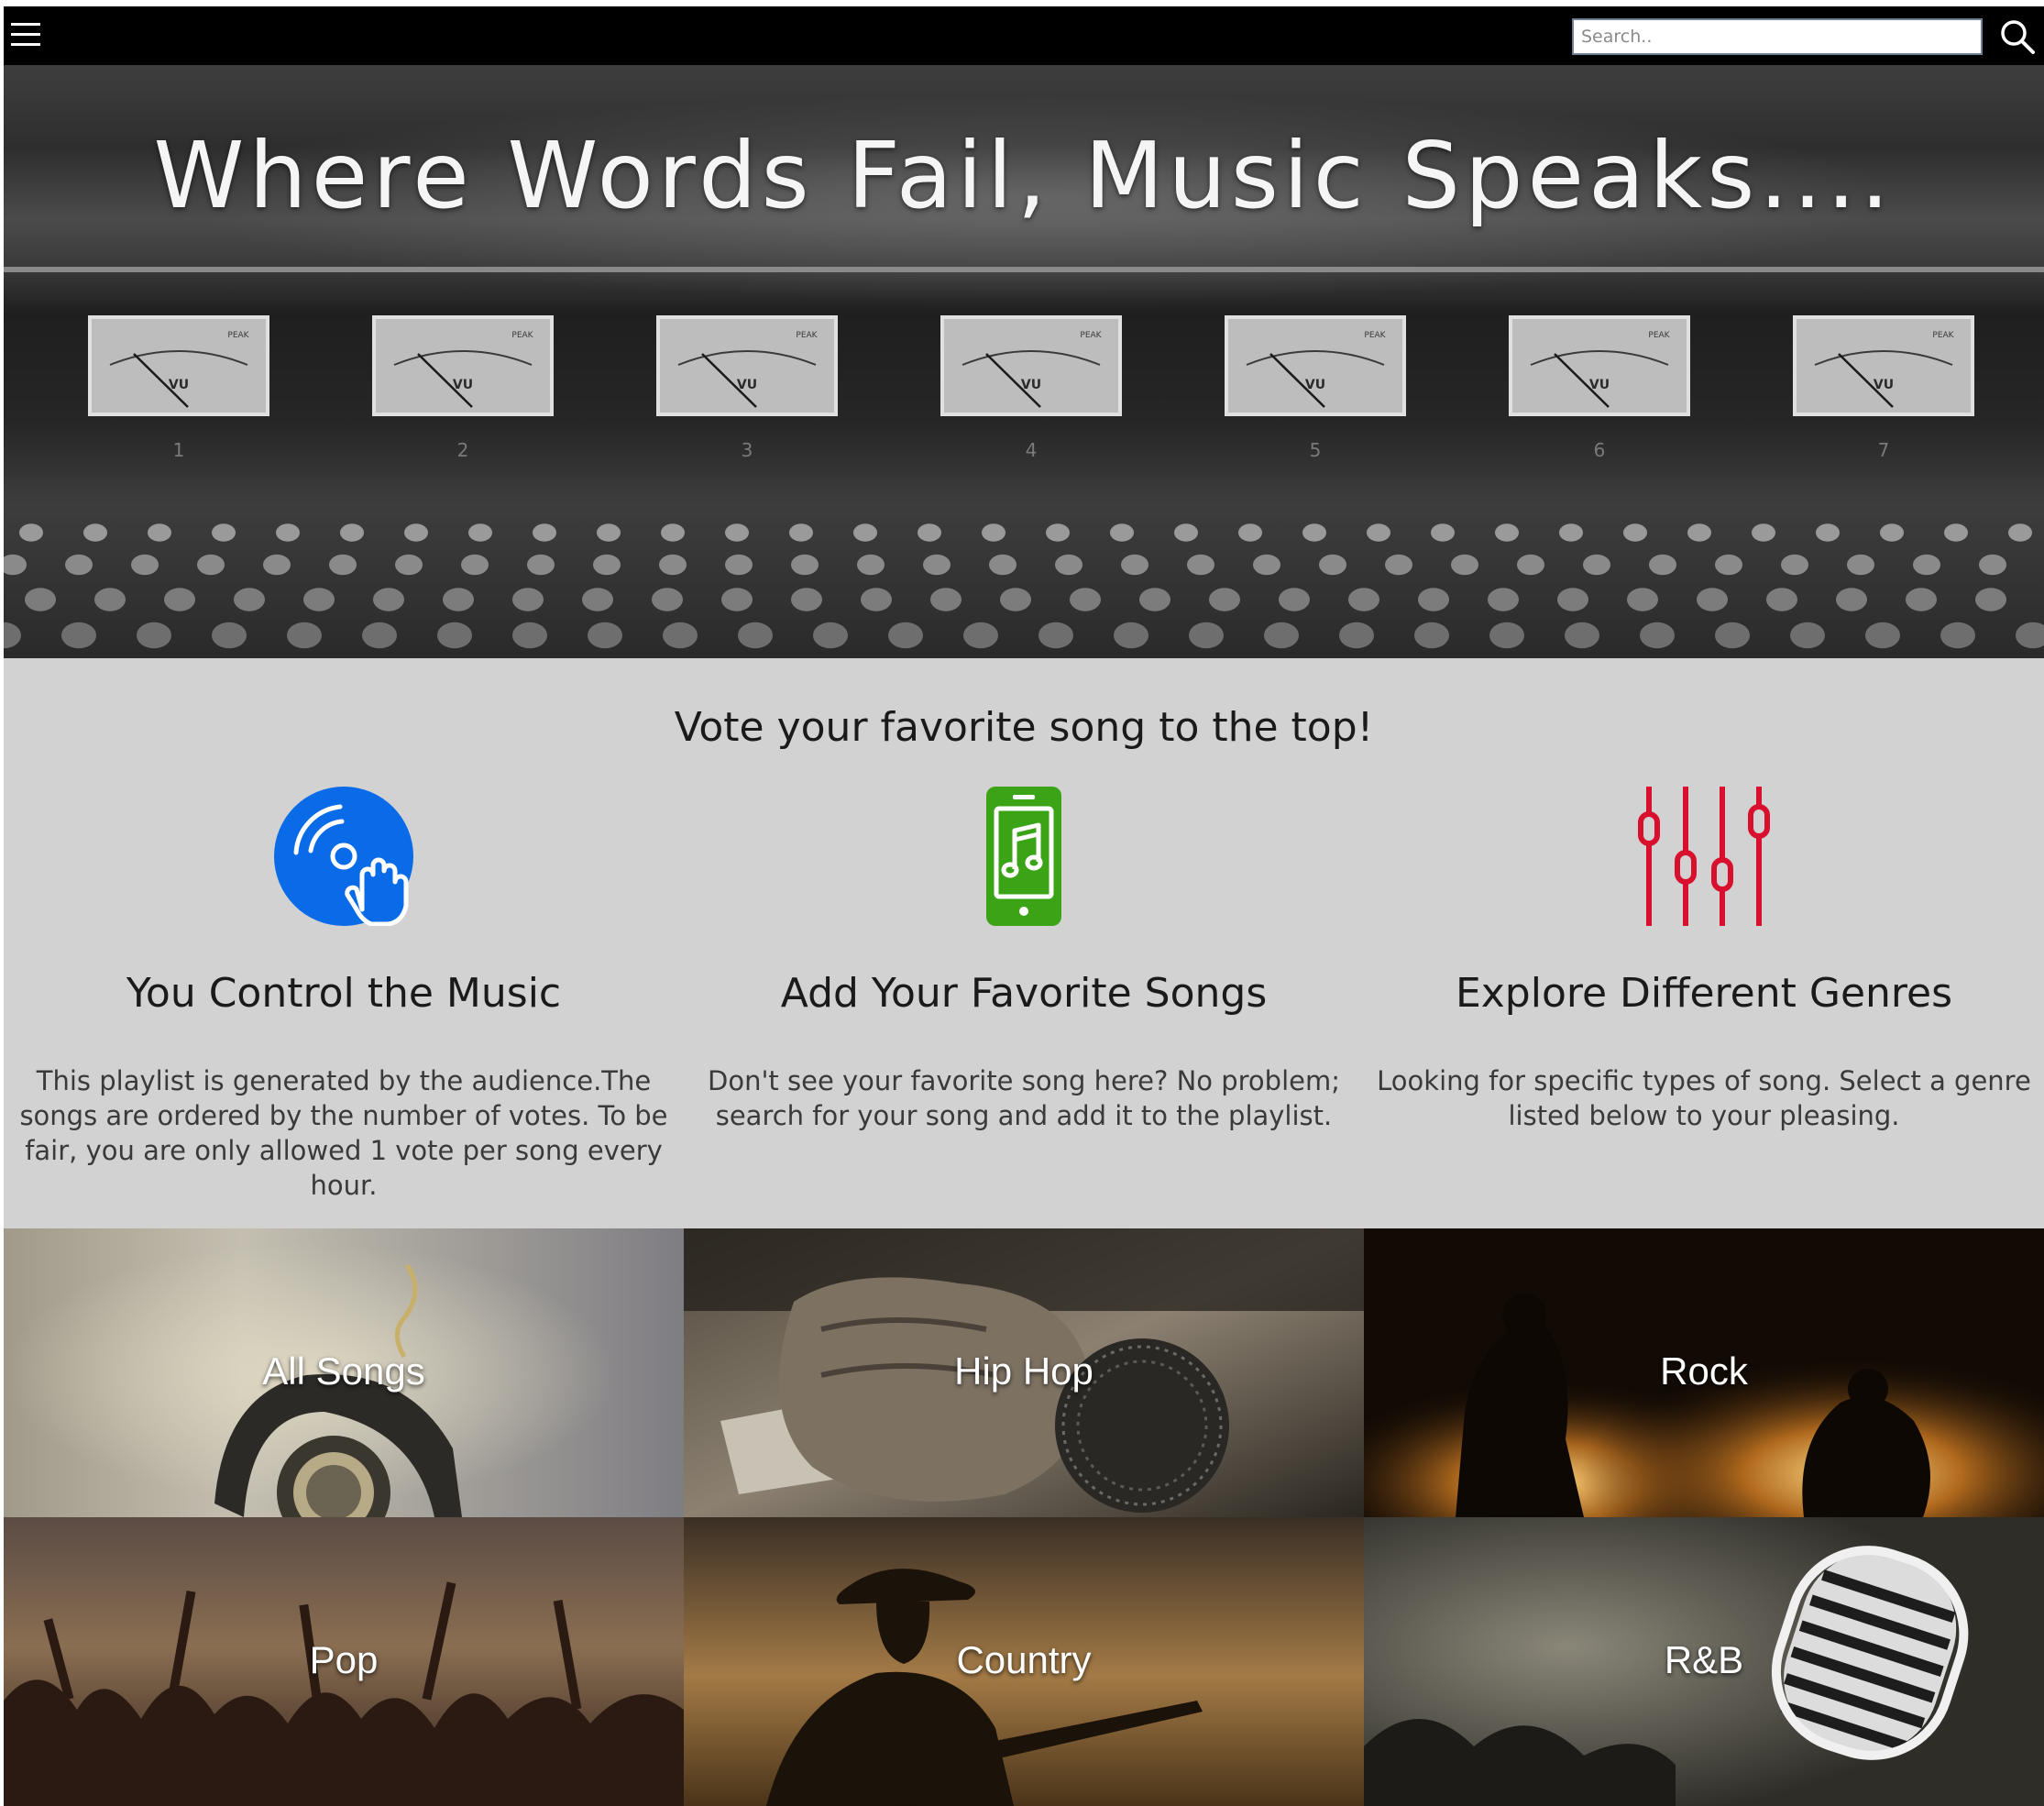 The image size is (2044, 1806). I want to click on genre-tile-pop: Pop, so click(344, 1661).